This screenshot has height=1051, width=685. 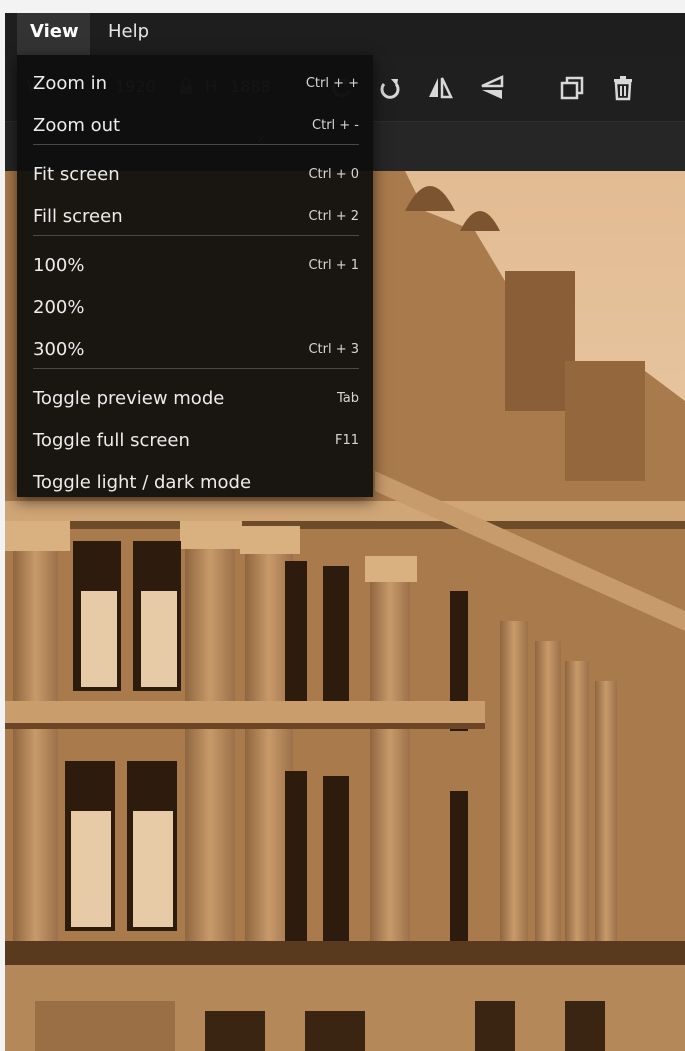 What do you see at coordinates (195, 442) in the screenshot?
I see `menu-item-toggle-full-screen: Toggle full screen F11` at bounding box center [195, 442].